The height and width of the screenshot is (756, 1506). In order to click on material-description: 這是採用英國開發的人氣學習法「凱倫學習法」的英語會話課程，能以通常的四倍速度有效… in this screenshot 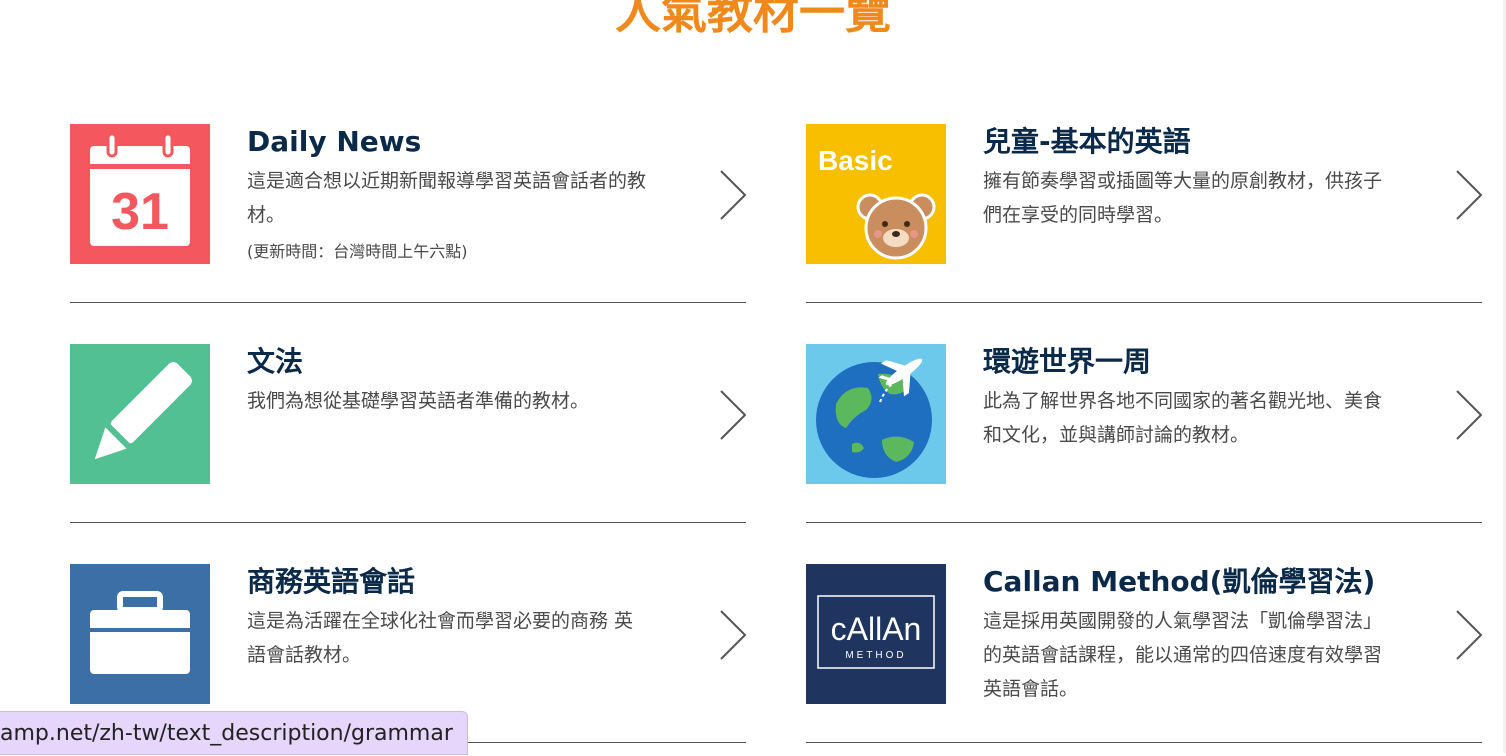, I will do `click(1183, 655)`.